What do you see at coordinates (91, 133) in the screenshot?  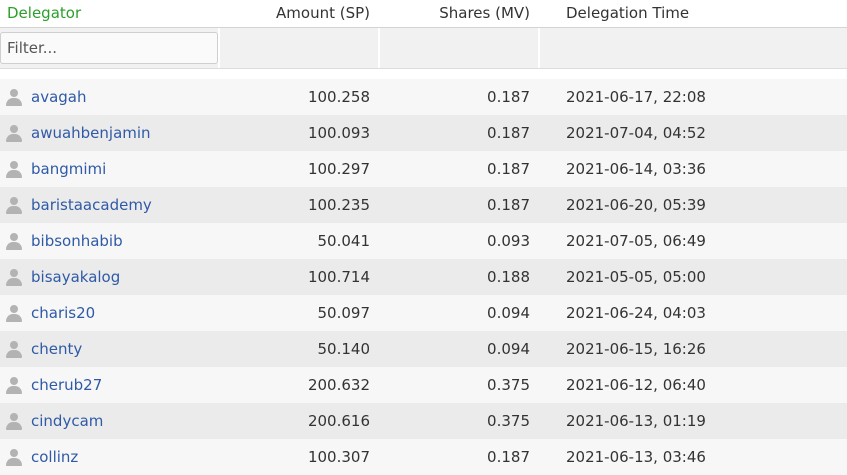 I see `delegator-link: awuahbenjamin` at bounding box center [91, 133].